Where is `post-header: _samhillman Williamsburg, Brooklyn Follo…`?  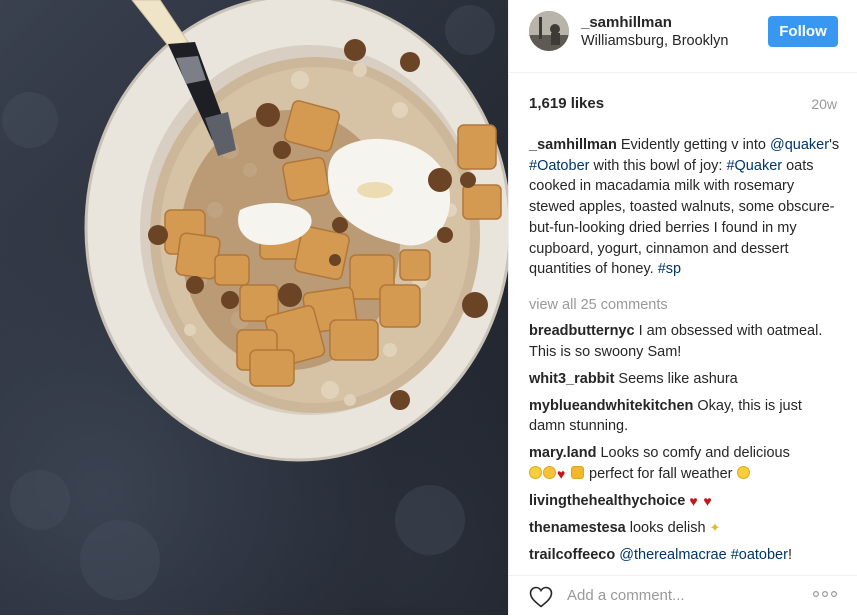
post-header: _samhillman Williamsburg, Brooklyn Follo… is located at coordinates (683, 36).